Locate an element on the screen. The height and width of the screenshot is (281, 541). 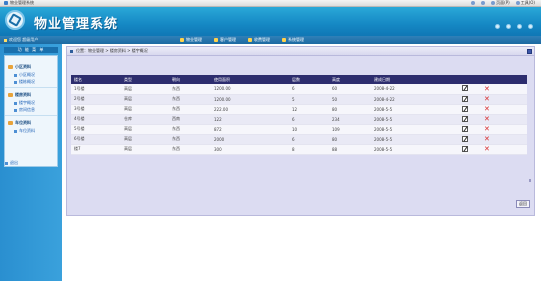
sidebar-link-building-overview: 楼栋概况 is located at coordinates (24, 82).